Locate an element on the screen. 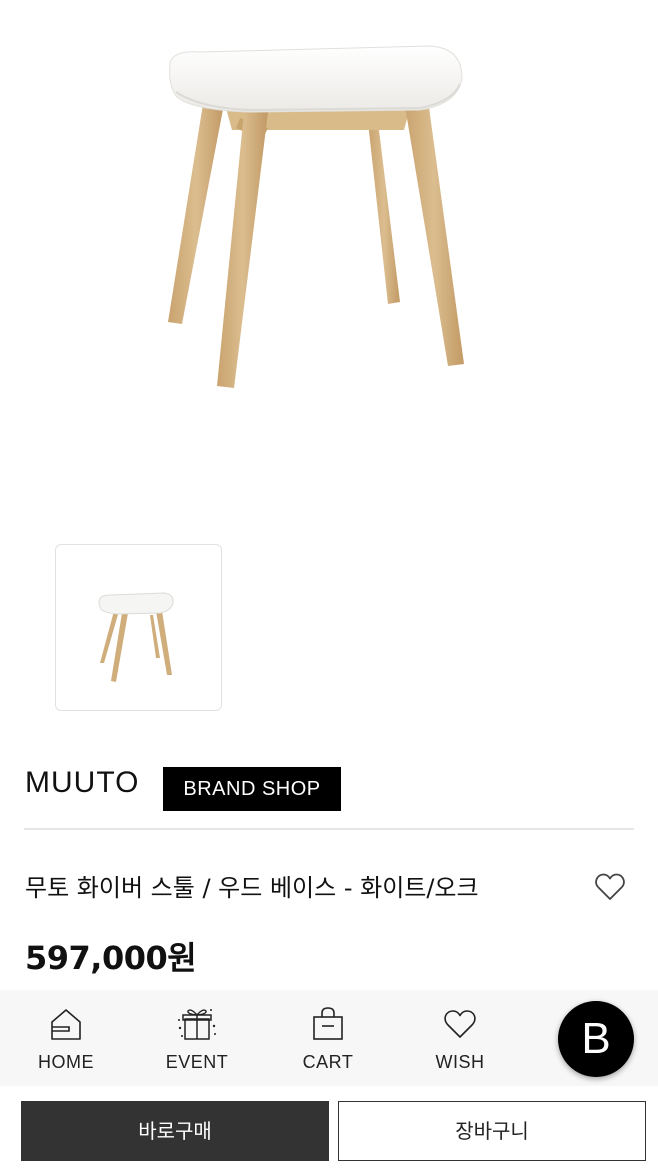  gift-icon is located at coordinates (197, 1024).